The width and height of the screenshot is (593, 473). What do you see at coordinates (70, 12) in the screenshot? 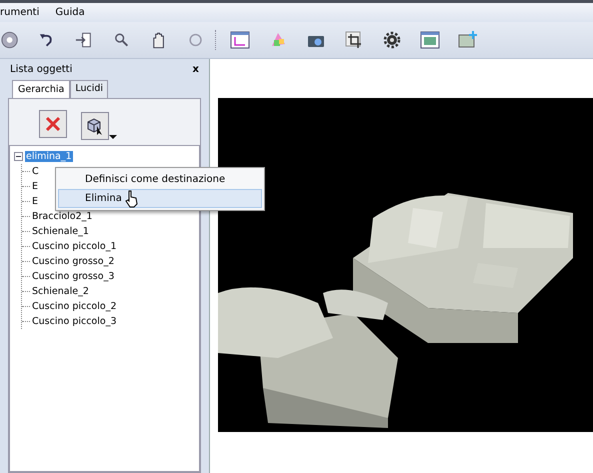
I see `menu-item: Guida` at bounding box center [70, 12].